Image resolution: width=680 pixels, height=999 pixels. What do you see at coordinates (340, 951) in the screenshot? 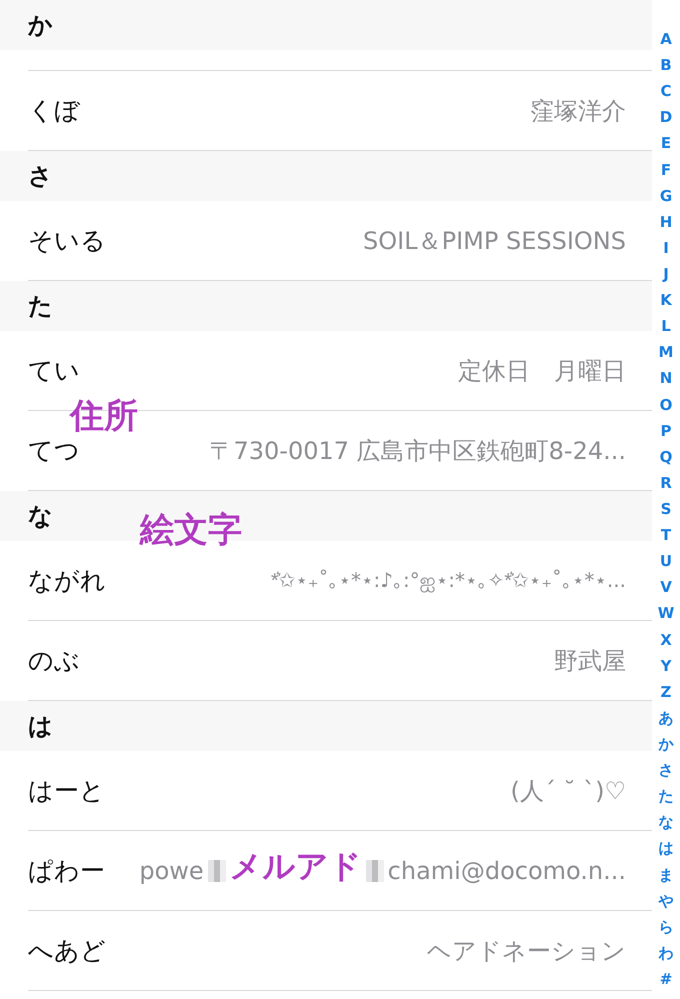
I see `contact-row: へあど ヘアドネーション` at bounding box center [340, 951].